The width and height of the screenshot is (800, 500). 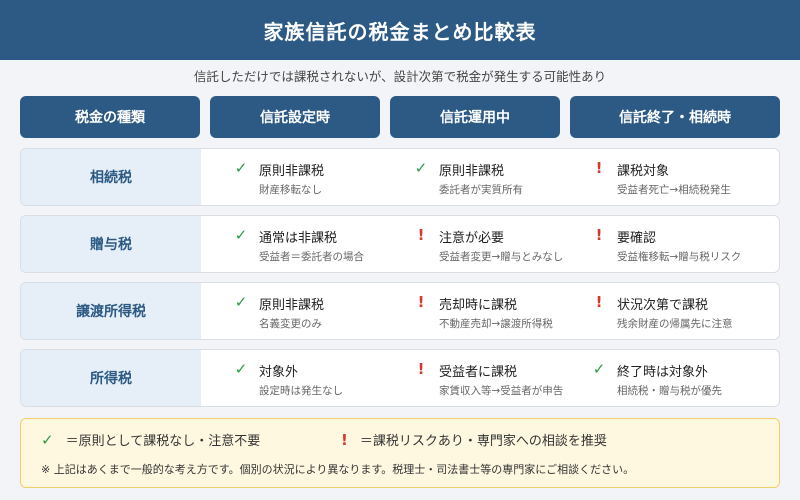 What do you see at coordinates (501, 391) in the screenshot?
I see `cell-note: 家賃収入等→受益者が申告` at bounding box center [501, 391].